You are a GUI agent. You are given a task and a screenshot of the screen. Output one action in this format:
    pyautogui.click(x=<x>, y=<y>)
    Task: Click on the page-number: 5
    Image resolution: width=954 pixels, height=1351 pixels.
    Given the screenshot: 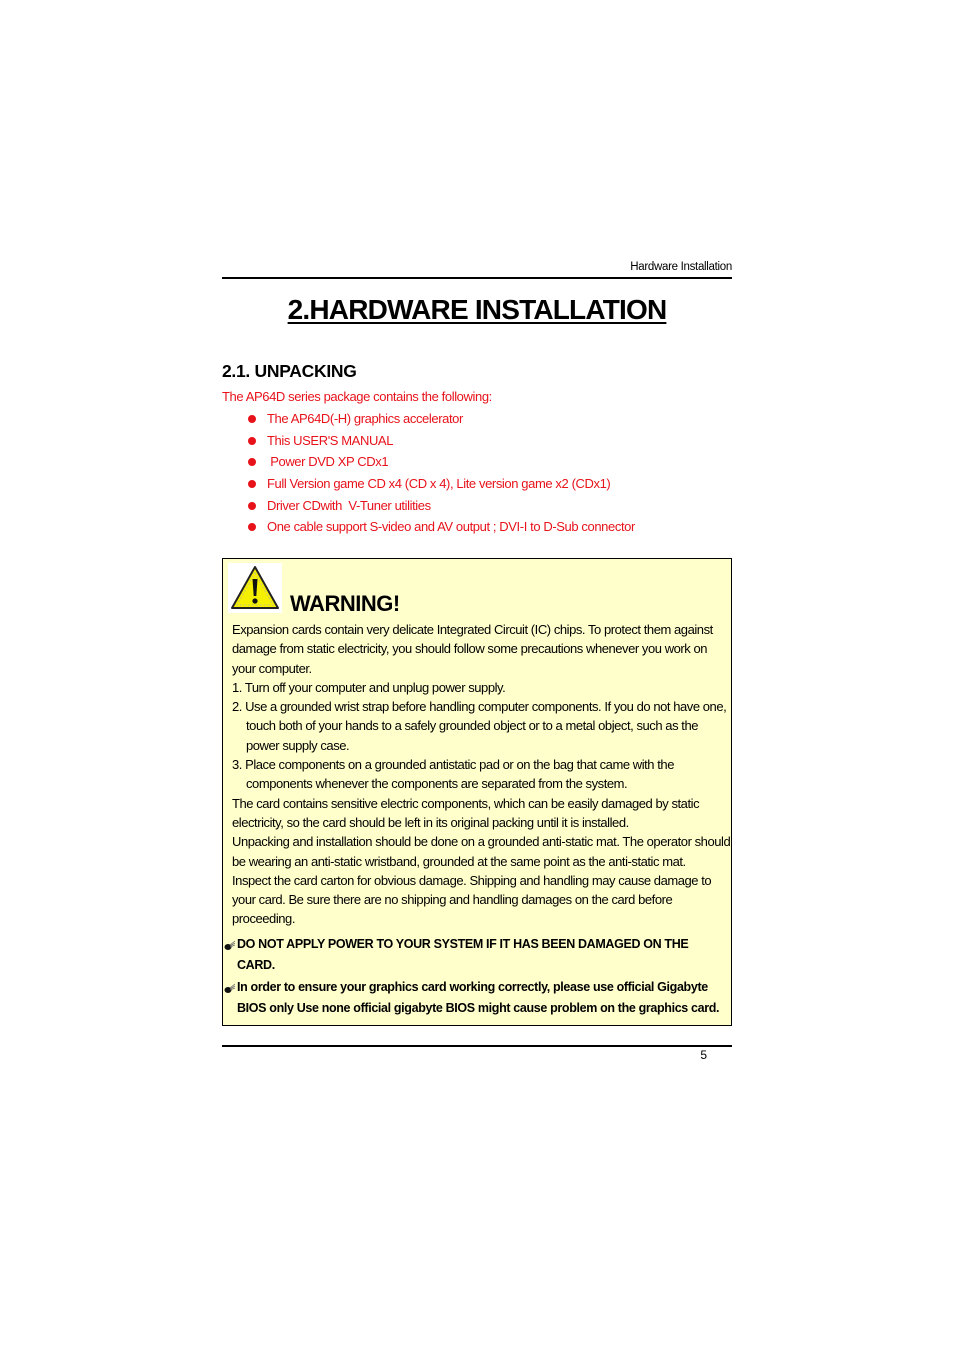 What is the action you would take?
    pyautogui.click(x=703, y=1055)
    